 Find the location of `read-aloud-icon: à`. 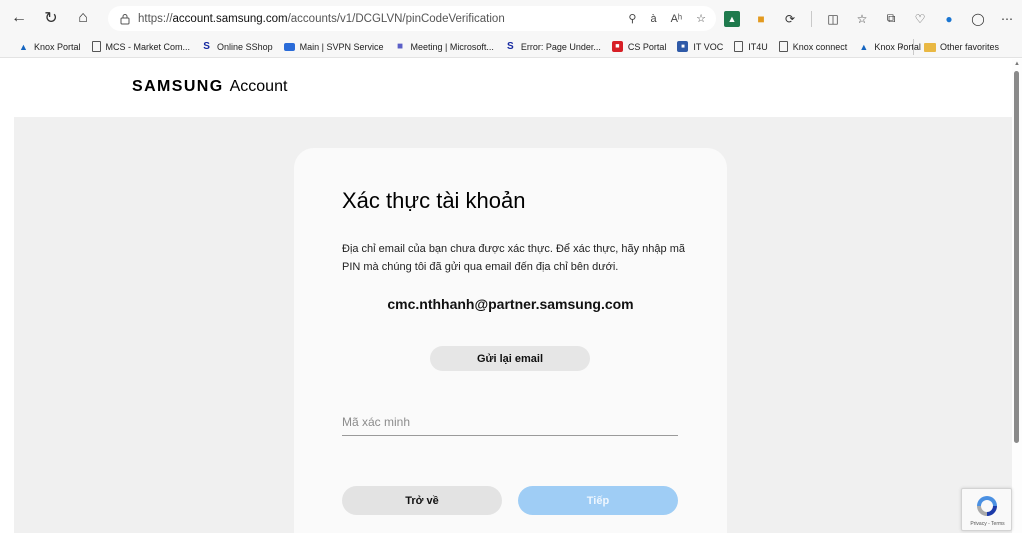

read-aloud-icon: à is located at coordinates (653, 19).